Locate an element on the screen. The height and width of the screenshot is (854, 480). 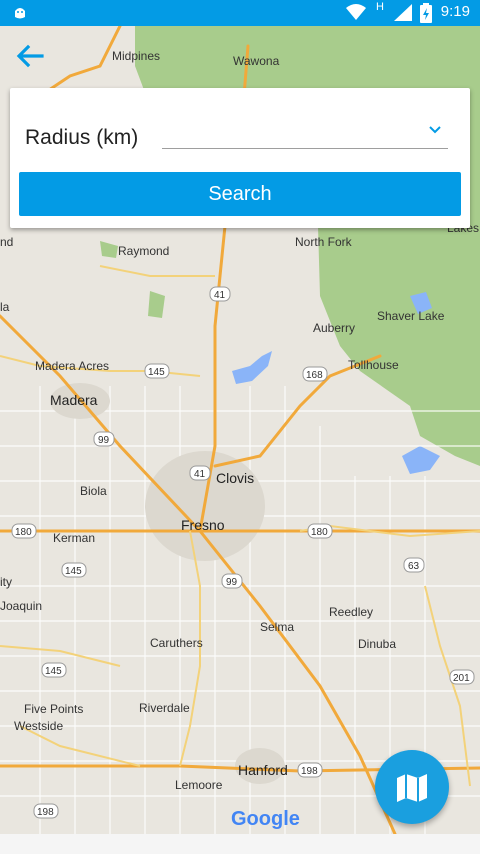
place-label: Riverdale is located at coordinates (164, 708).